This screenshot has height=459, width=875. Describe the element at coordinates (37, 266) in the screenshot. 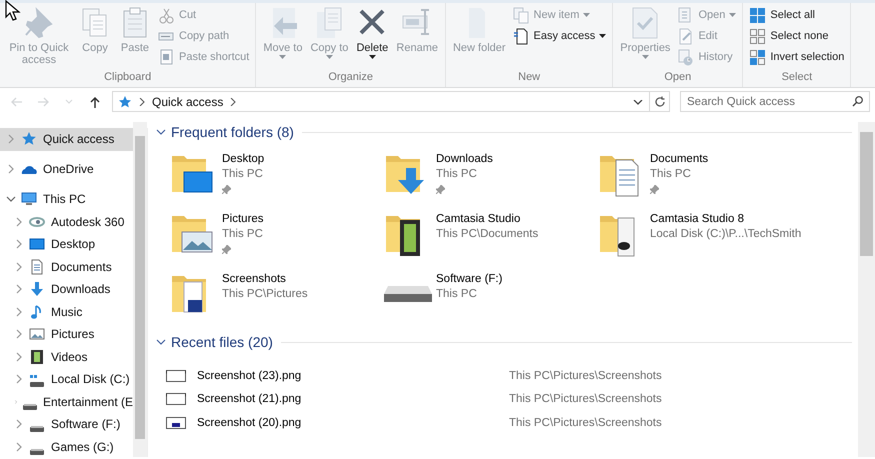

I see `document-icon` at that location.